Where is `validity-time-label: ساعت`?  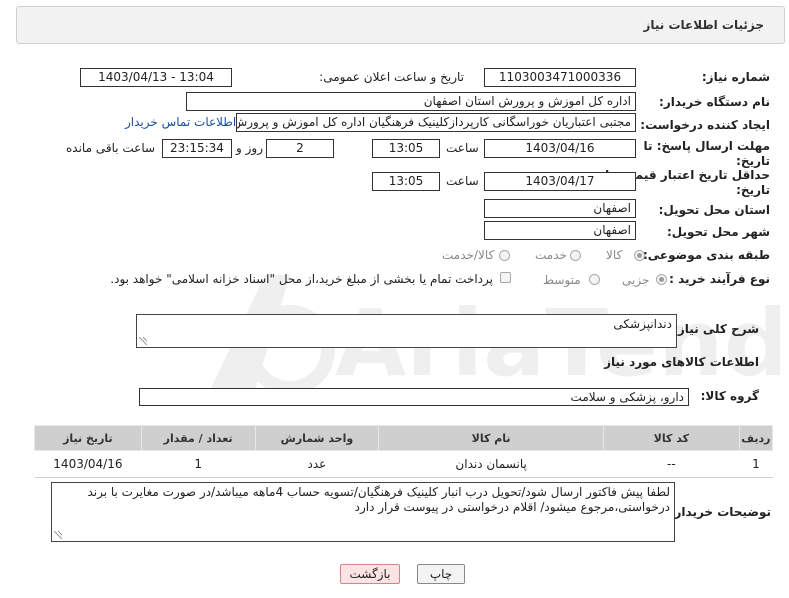 validity-time-label: ساعت is located at coordinates (462, 181).